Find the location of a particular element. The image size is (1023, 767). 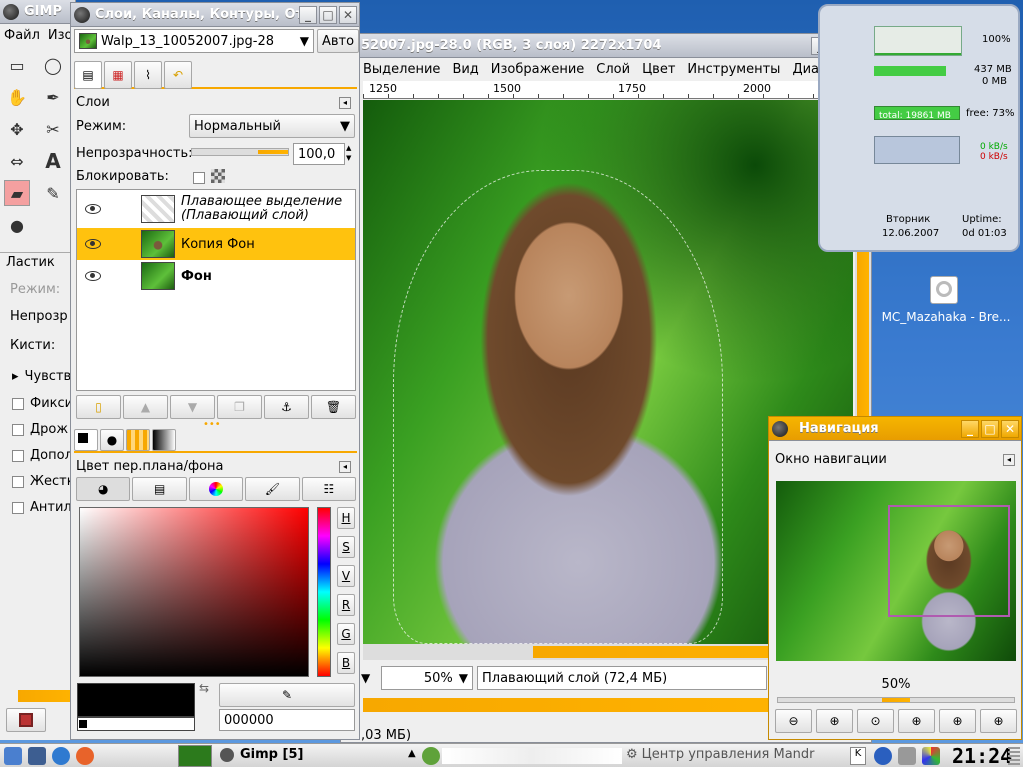

navigation-preview is located at coordinates (896, 571).